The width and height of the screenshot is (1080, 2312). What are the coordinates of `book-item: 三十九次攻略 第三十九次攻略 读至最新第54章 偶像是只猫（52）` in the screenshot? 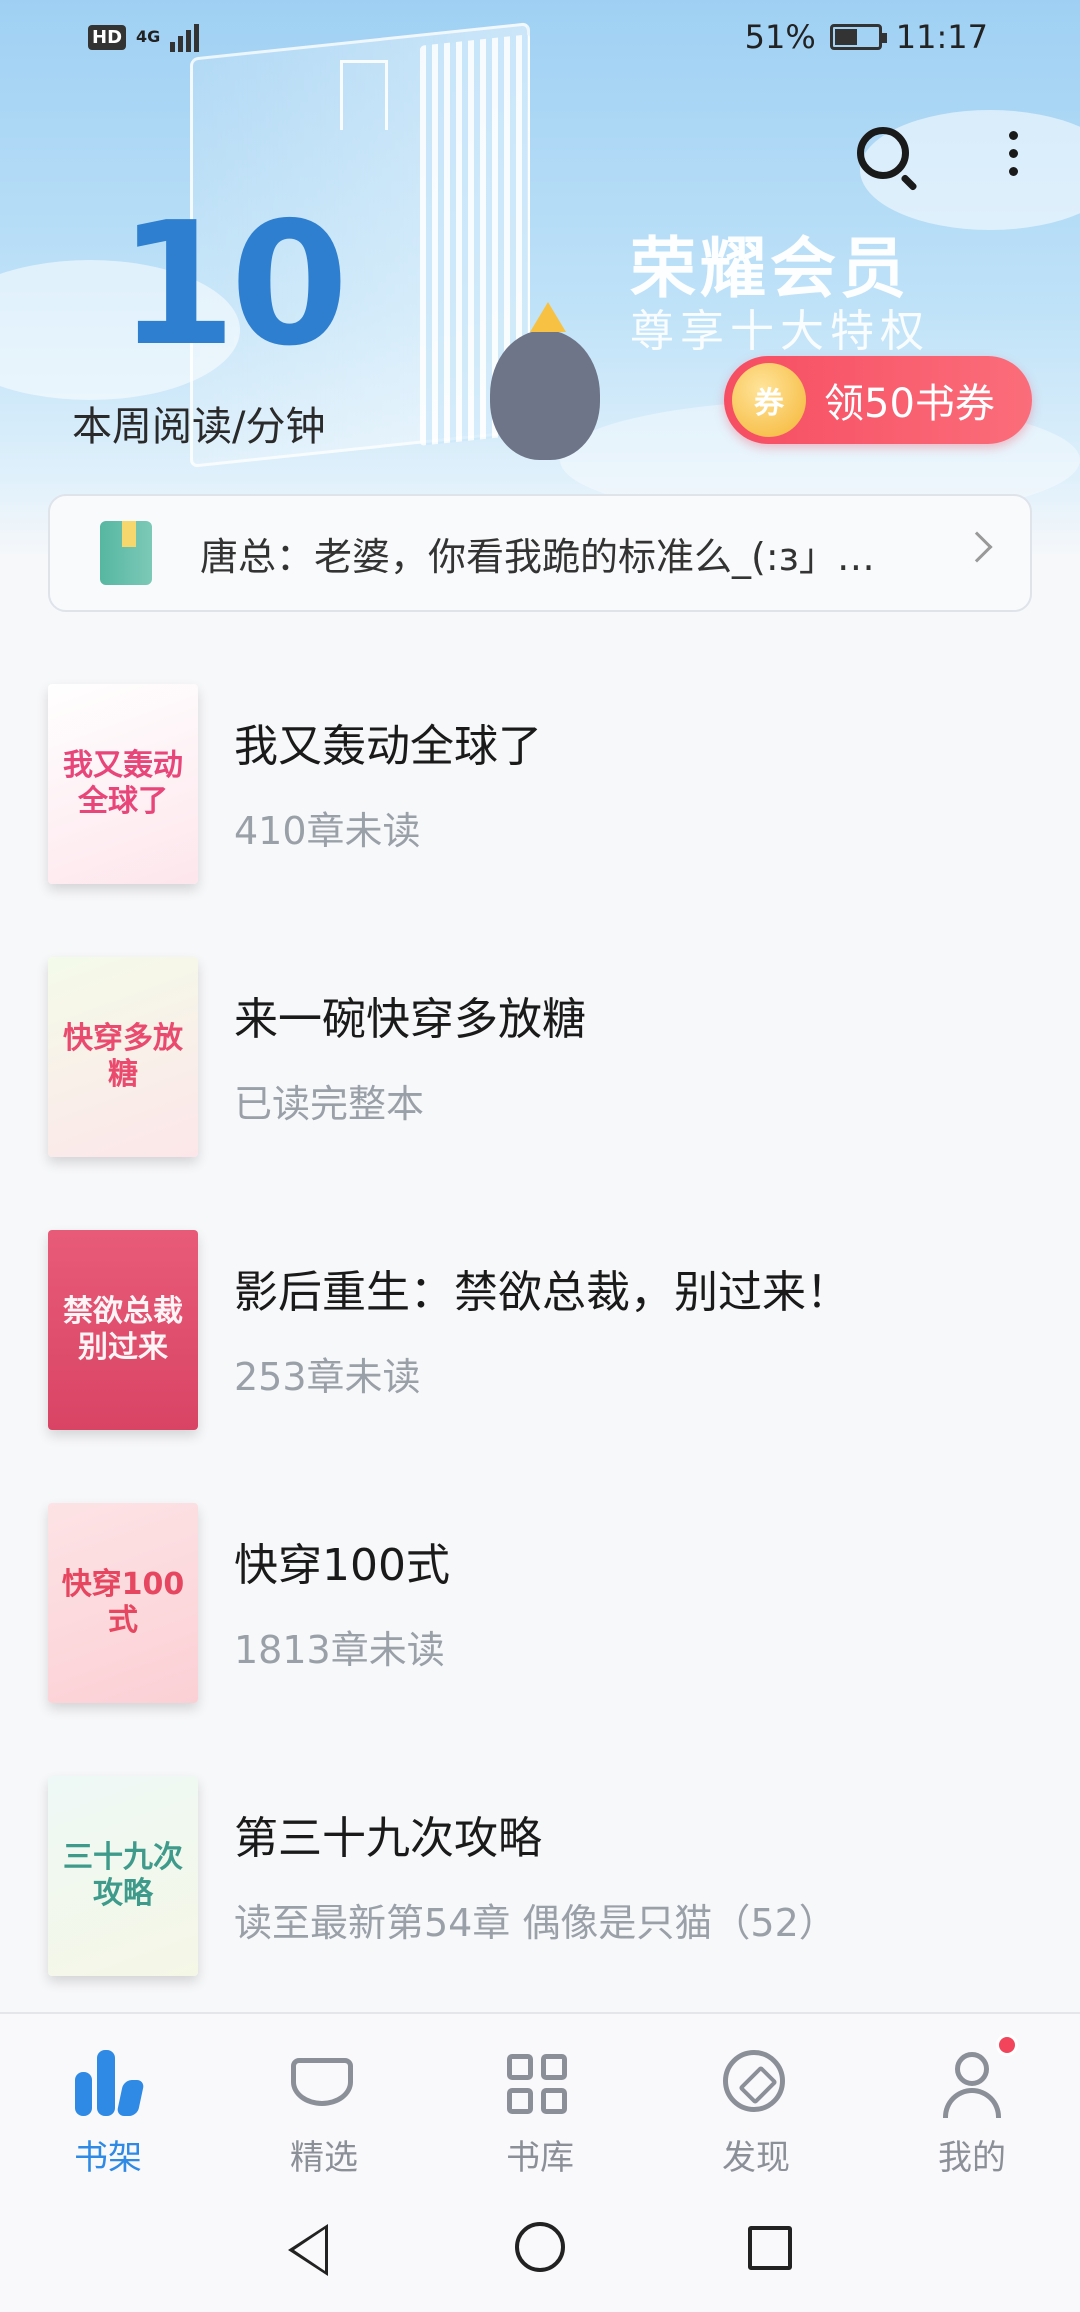 It's located at (540, 1898).